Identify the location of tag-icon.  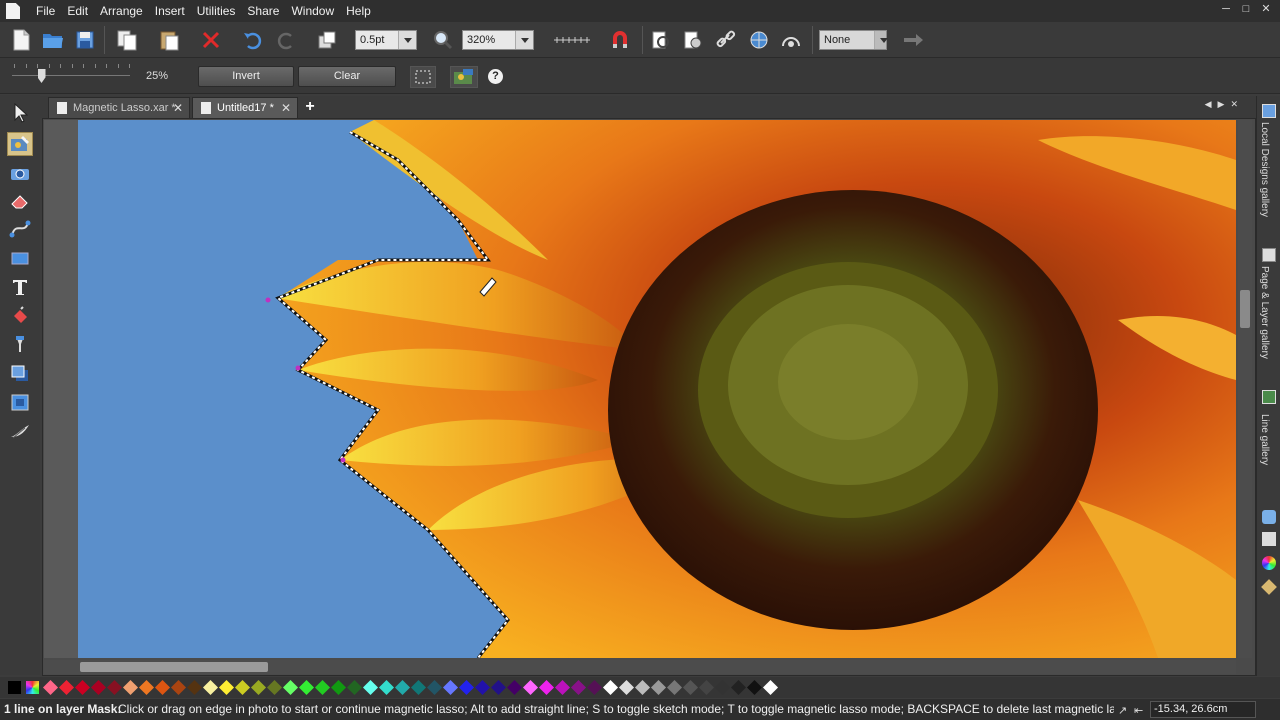
(1269, 587).